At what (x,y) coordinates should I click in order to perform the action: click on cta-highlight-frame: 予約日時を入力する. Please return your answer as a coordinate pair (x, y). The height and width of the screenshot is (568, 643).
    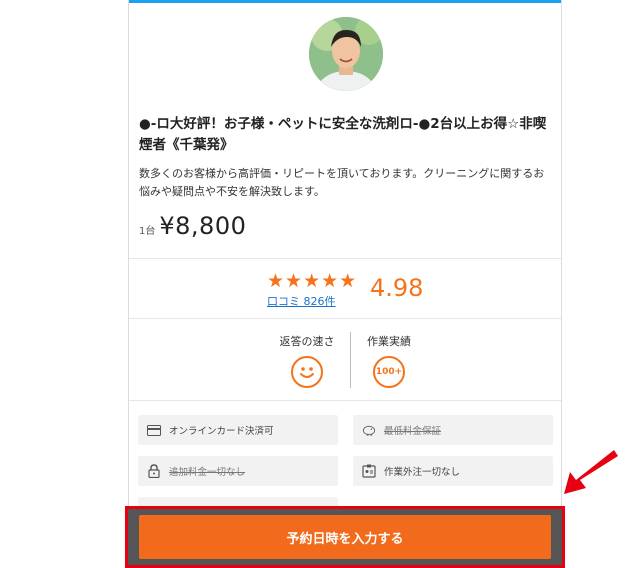
    Looking at the image, I should click on (345, 537).